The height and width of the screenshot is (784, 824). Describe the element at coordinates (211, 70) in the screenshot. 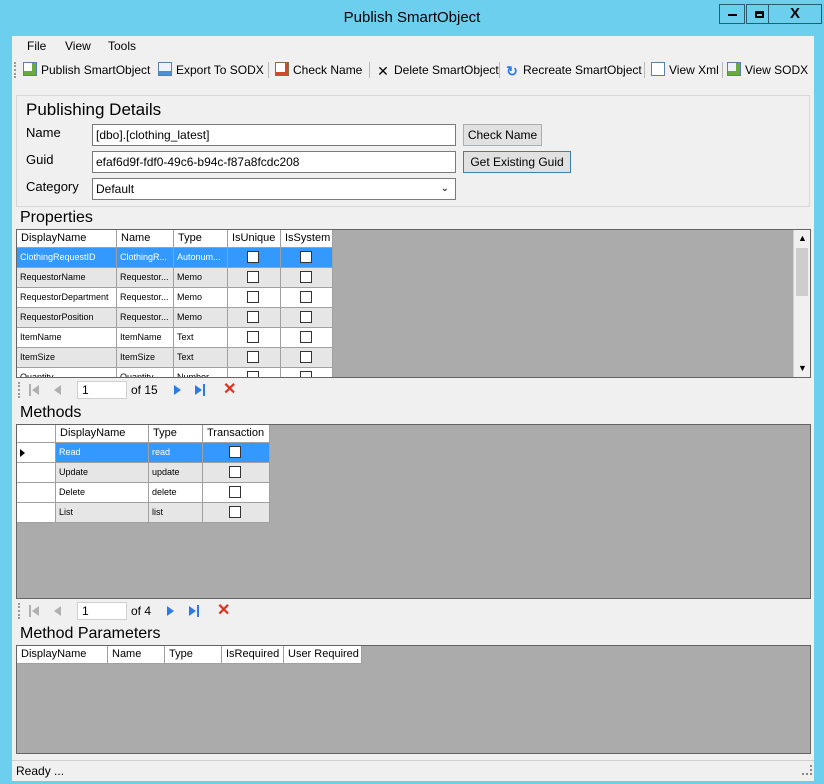

I see `export-sodx-button: Export To SODX` at that location.